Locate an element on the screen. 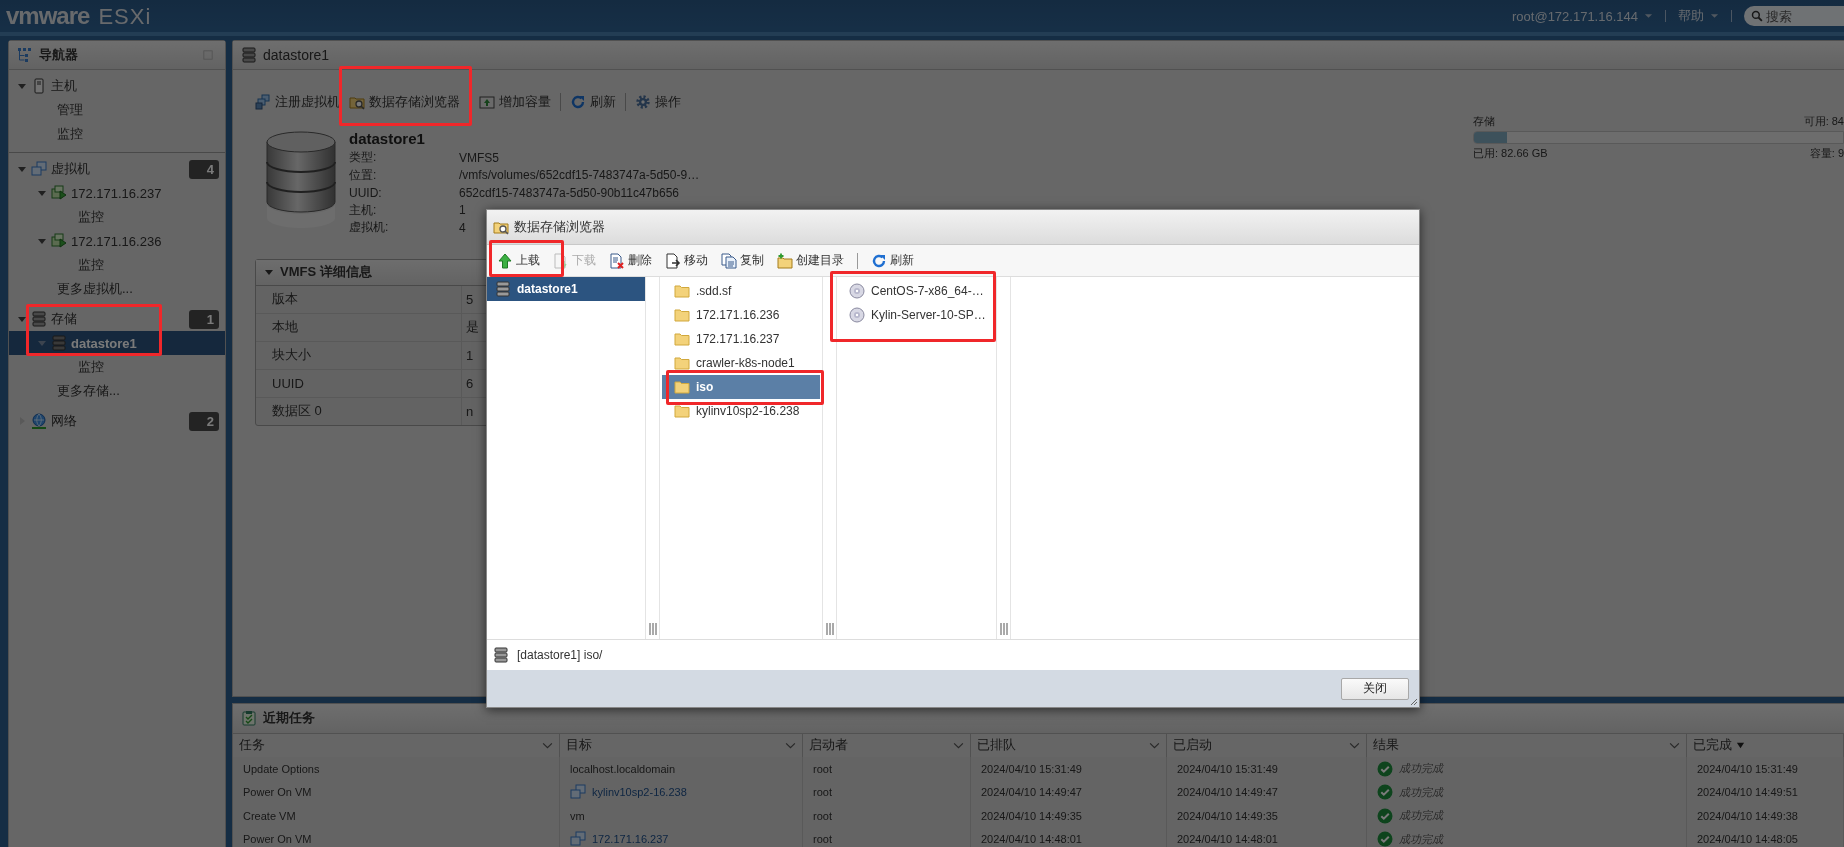 The width and height of the screenshot is (1844, 847). folder-icon is located at coordinates (682, 363).